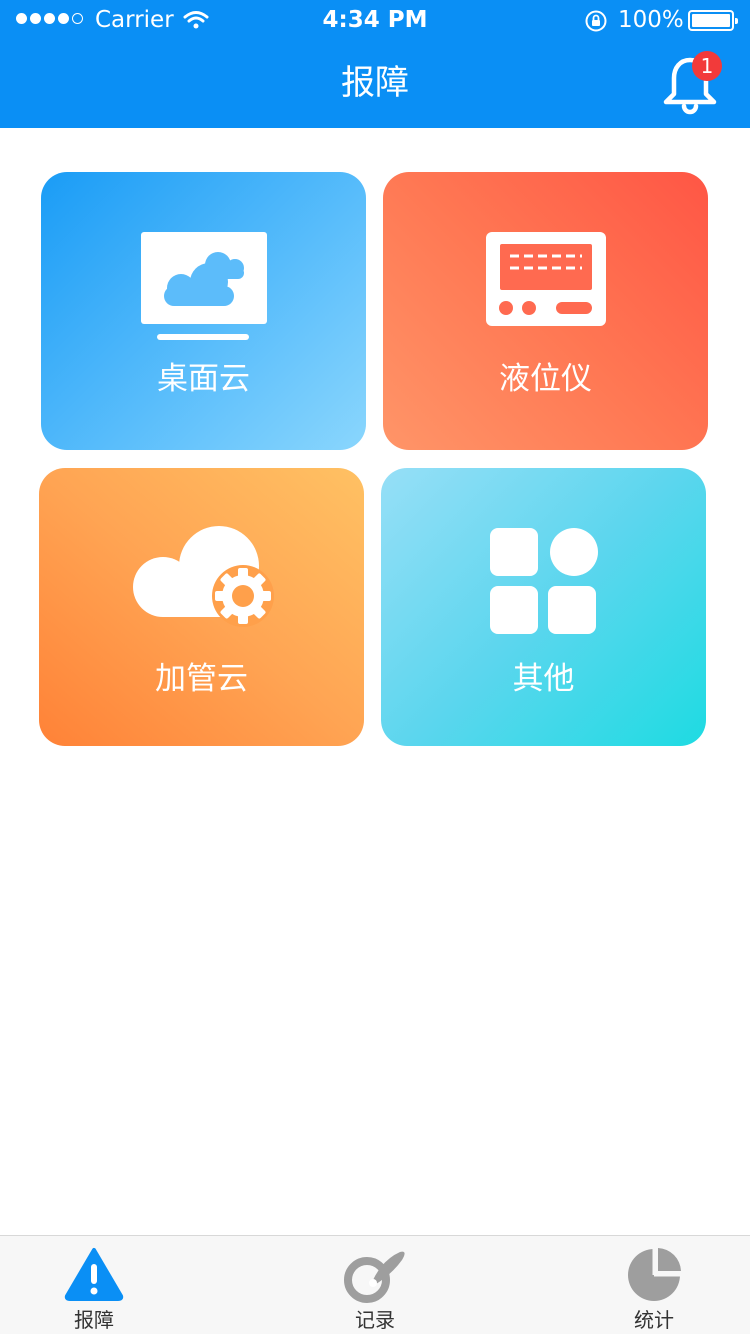 This screenshot has height=1334, width=750. What do you see at coordinates (651, 20) in the screenshot?
I see `battery-percent: 100%` at bounding box center [651, 20].